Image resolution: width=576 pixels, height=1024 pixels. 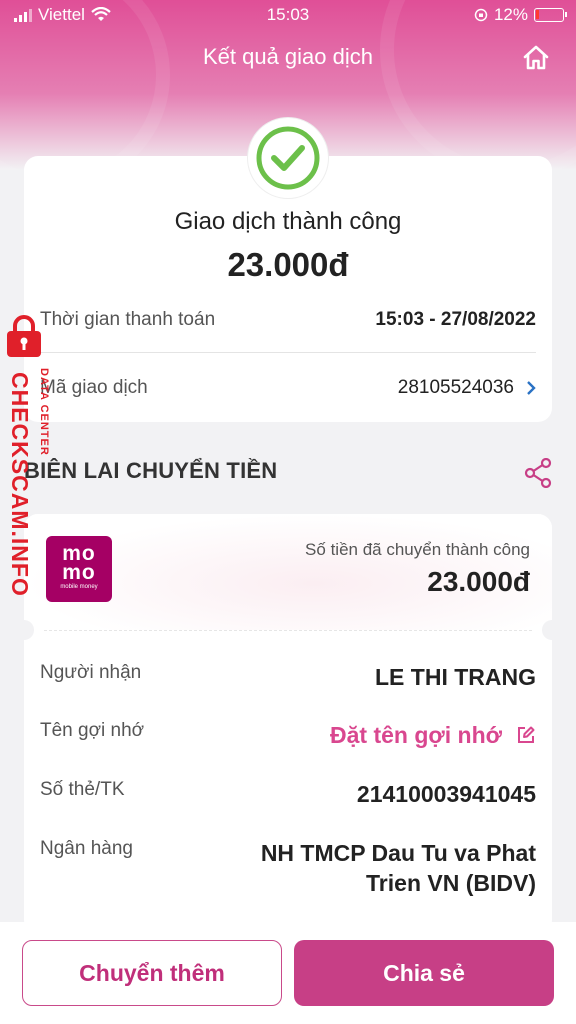 What do you see at coordinates (288, 794) in the screenshot?
I see `account-row: Số thẻ/TK 21410003941045` at bounding box center [288, 794].